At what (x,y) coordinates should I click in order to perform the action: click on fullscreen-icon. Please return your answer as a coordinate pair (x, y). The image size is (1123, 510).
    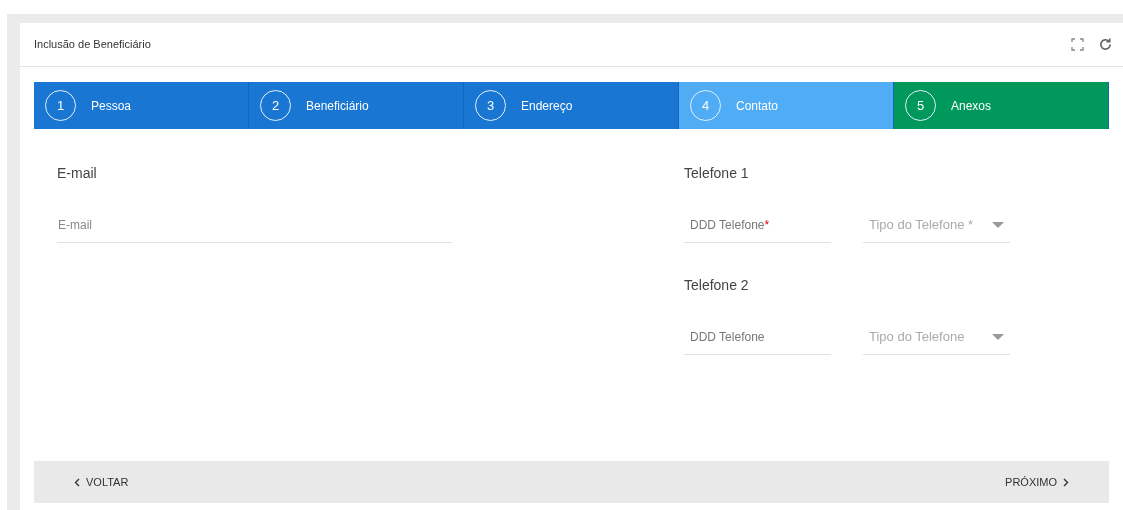
    Looking at the image, I should click on (1077, 44).